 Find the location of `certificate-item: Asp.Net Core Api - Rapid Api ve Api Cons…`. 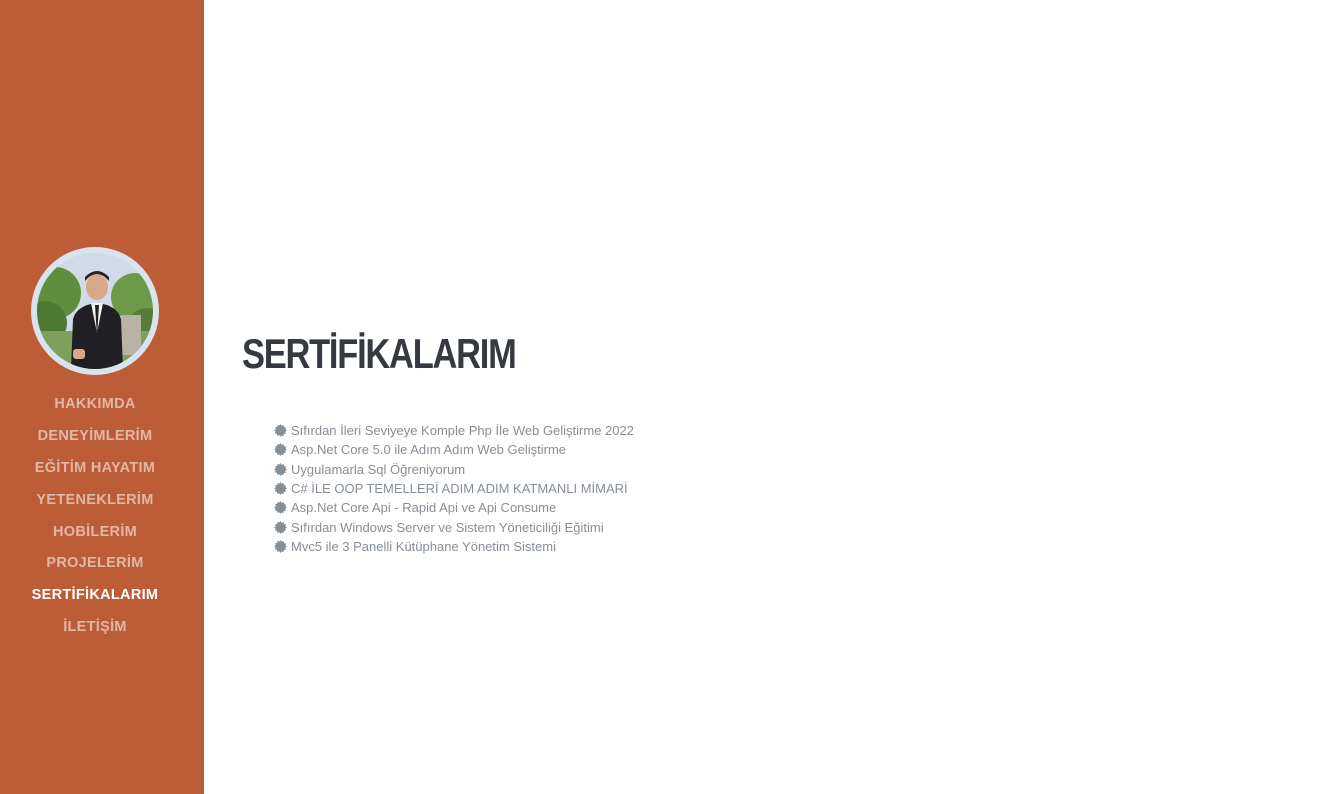

certificate-item: Asp.Net Core Api - Rapid Api ve Api Cons… is located at coordinates (454, 507).